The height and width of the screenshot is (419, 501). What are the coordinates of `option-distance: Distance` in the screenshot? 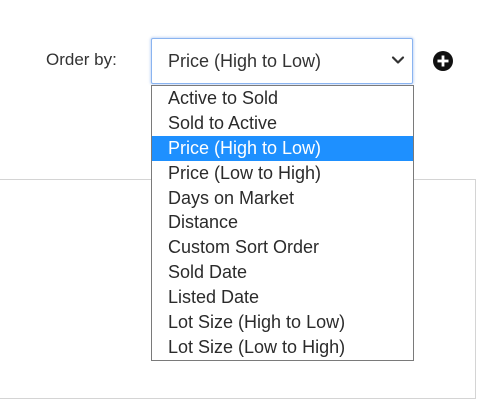 It's located at (282, 222).